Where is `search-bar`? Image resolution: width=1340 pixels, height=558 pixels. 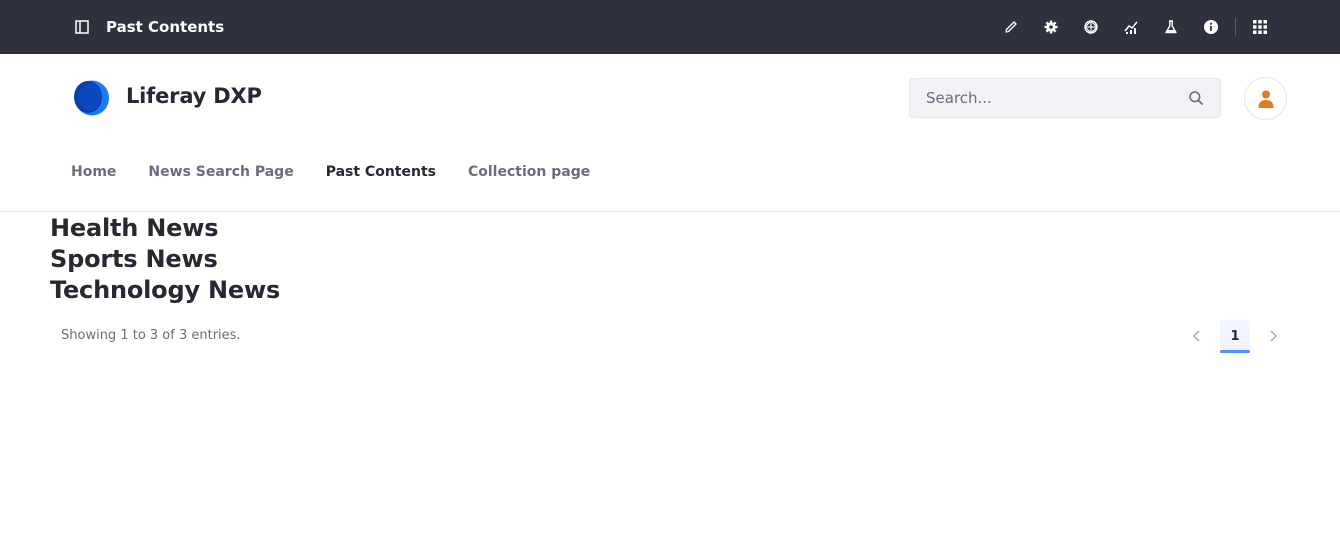 search-bar is located at coordinates (1065, 98).